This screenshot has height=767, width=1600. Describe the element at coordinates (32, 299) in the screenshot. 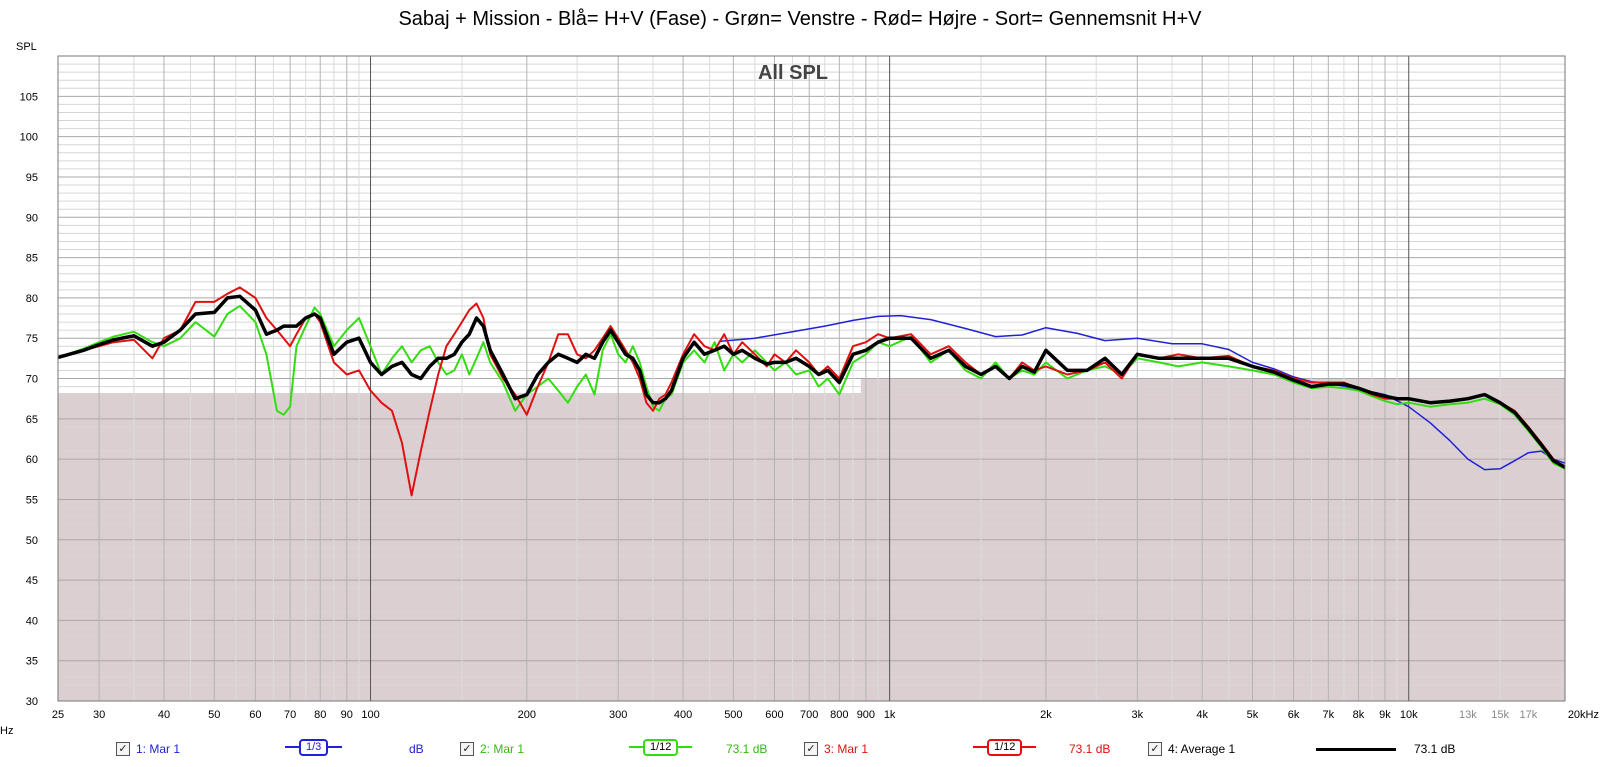

I see `y-tick-label: 80` at that location.